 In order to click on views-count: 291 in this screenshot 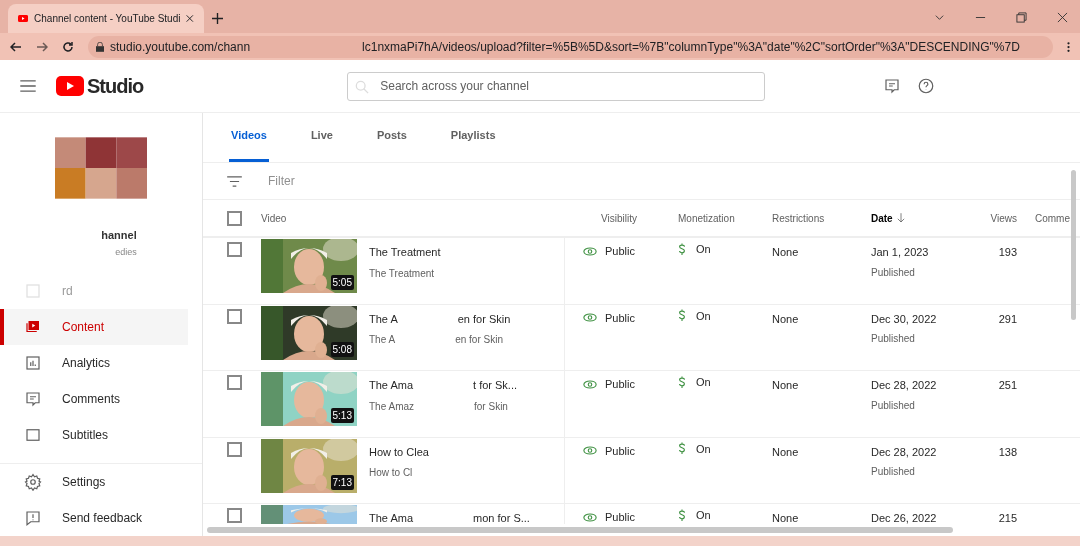, I will do `click(1007, 319)`.